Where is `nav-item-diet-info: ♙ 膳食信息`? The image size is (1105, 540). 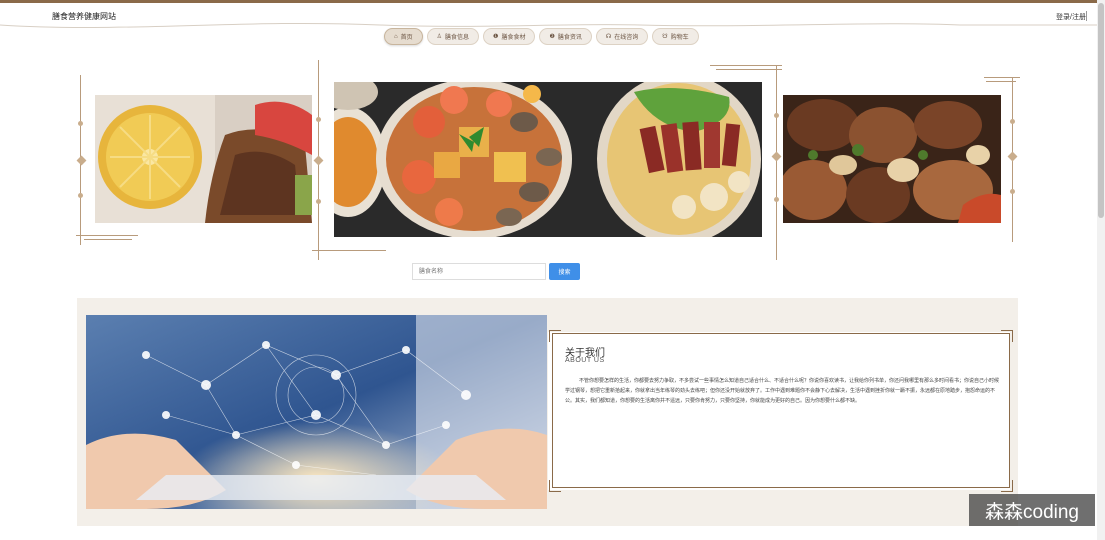
nav-item-diet-info: ♙ 膳食信息 is located at coordinates (453, 36).